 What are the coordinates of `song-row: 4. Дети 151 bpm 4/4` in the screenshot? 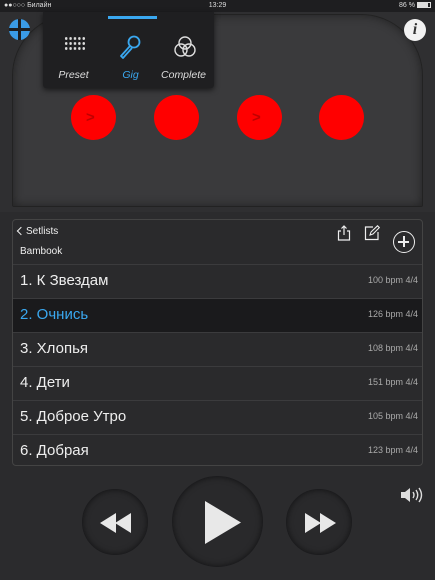 It's located at (217, 383).